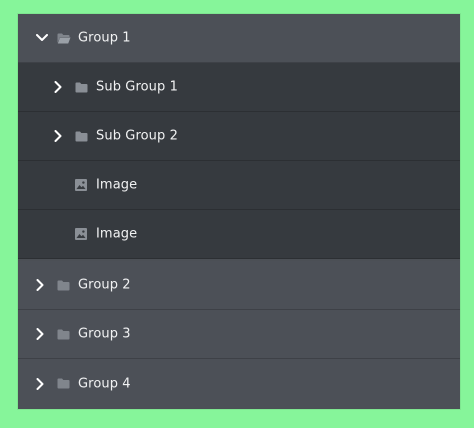  Describe the element at coordinates (64, 38) in the screenshot. I see `folder-open-icon` at that location.